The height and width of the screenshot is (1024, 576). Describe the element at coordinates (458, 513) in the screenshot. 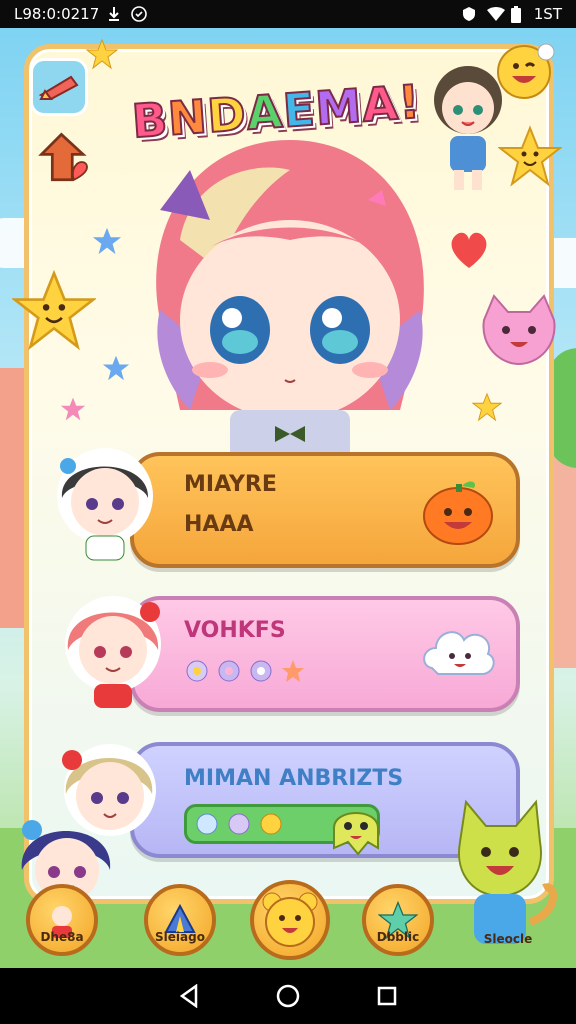

I see `pumpkin-icon` at that location.